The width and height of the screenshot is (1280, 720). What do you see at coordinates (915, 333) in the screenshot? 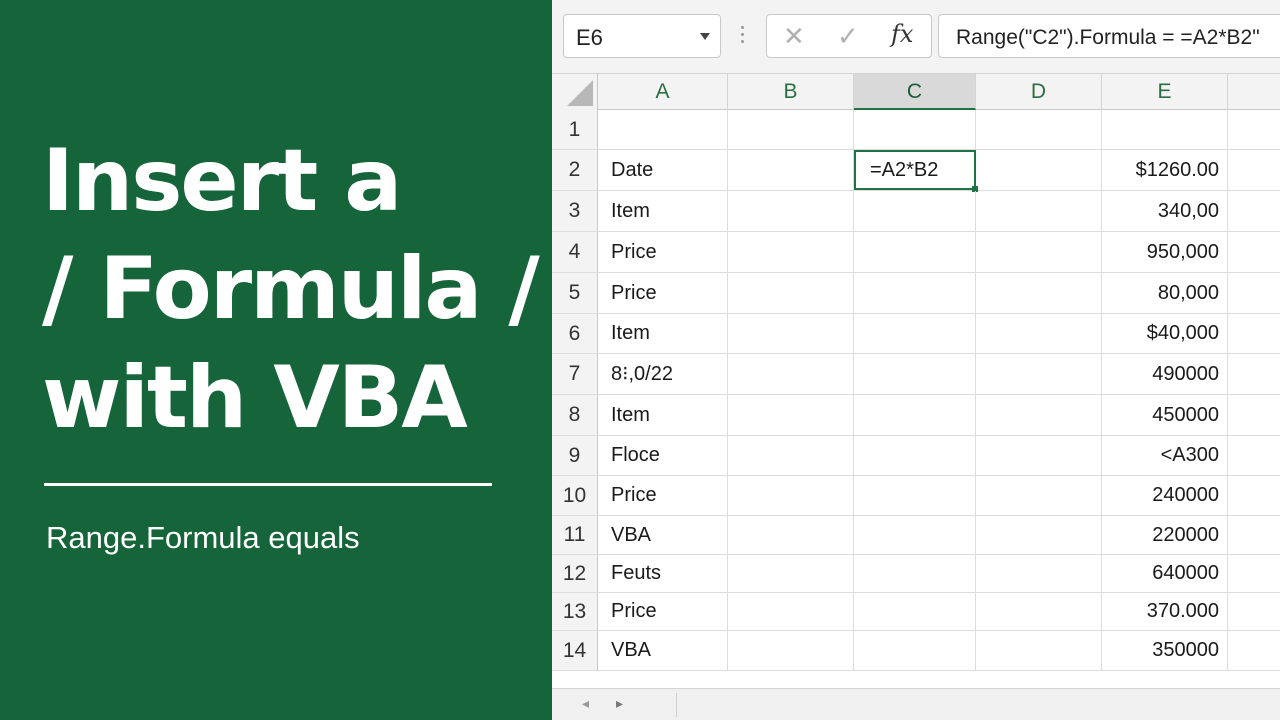
I see `cell-c6` at bounding box center [915, 333].